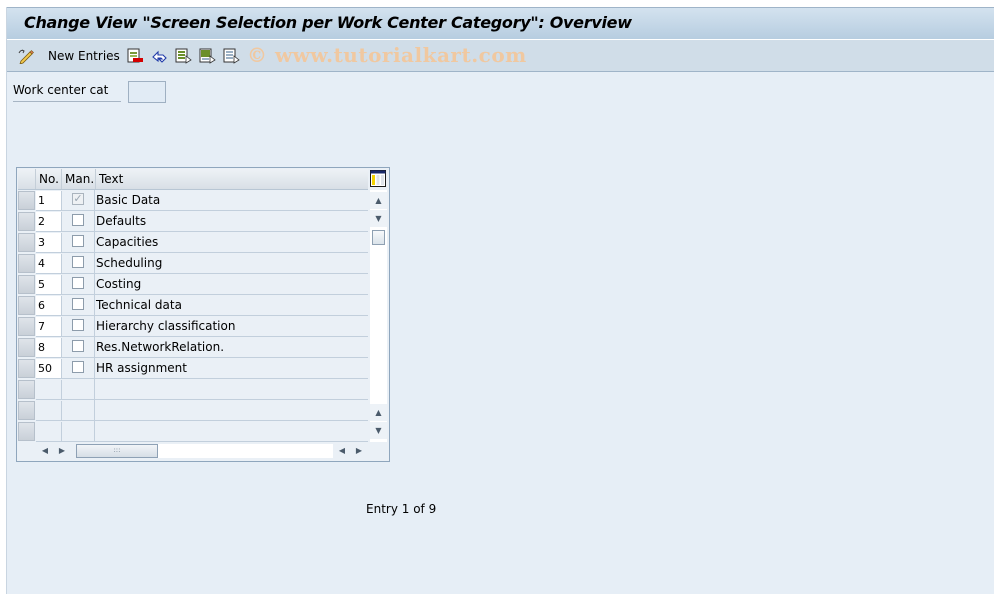 The height and width of the screenshot is (594, 994). Describe the element at coordinates (387, 55) in the screenshot. I see `watermark-text: © www.tutorialkart.com` at that location.